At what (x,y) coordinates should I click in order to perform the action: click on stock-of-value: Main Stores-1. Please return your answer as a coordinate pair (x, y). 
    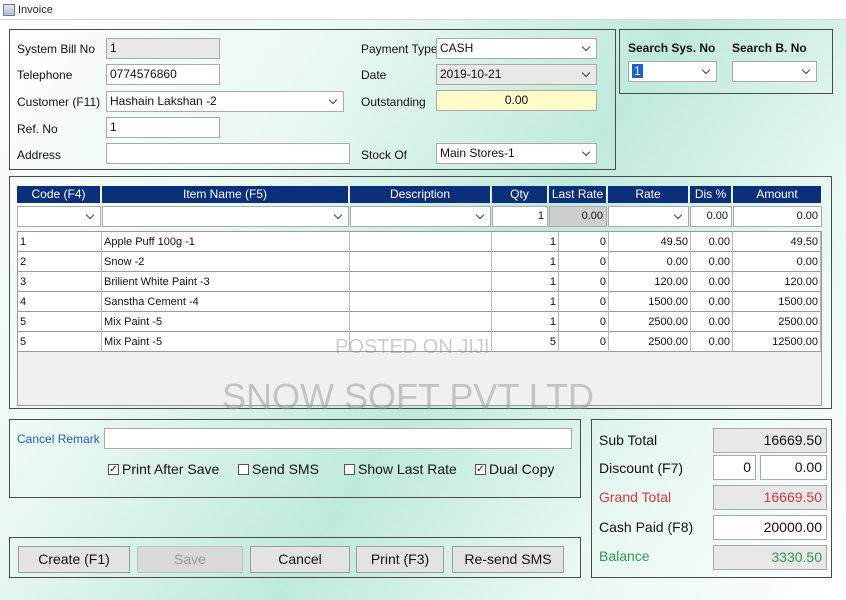
    Looking at the image, I should click on (477, 153).